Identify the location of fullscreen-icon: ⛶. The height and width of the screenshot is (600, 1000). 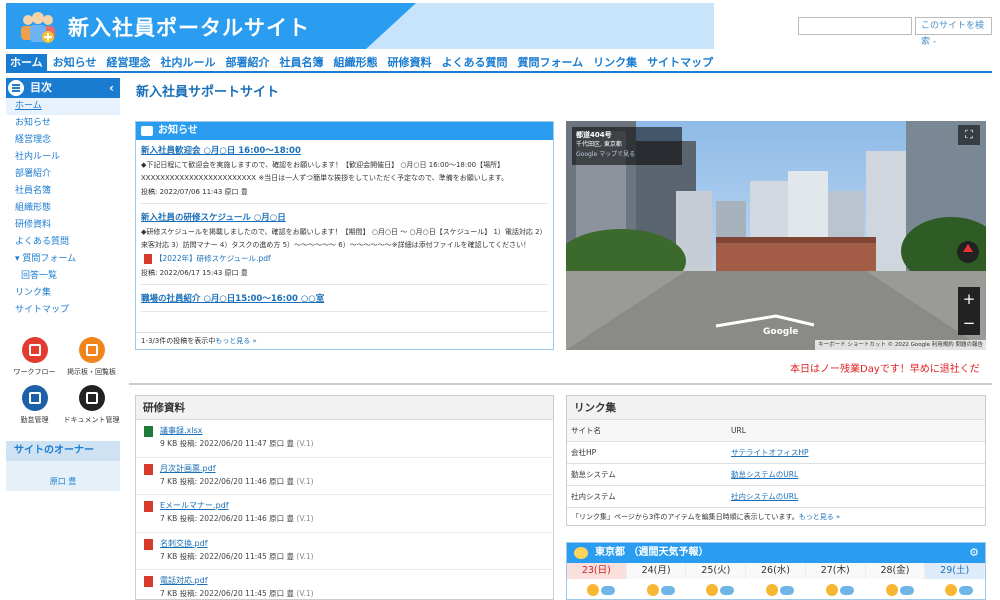
(969, 135).